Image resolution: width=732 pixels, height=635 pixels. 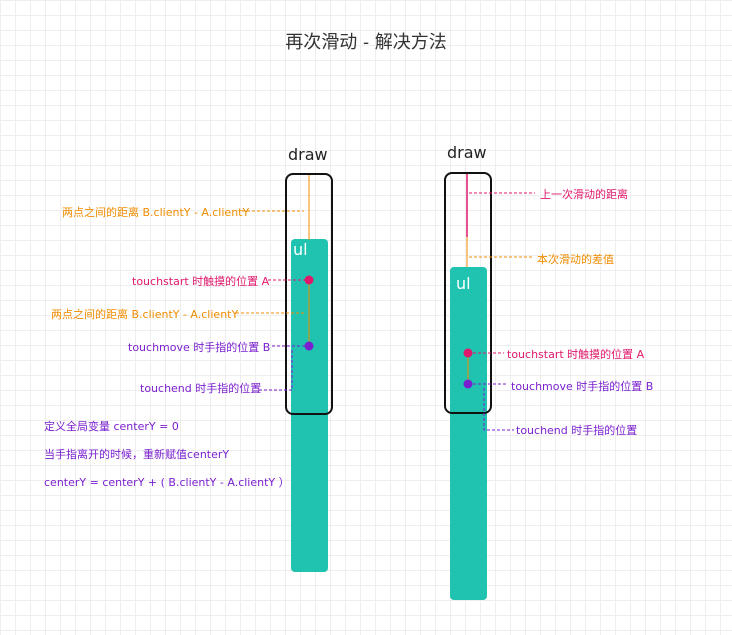 I want to click on right-touchmove-point, so click(x=468, y=384).